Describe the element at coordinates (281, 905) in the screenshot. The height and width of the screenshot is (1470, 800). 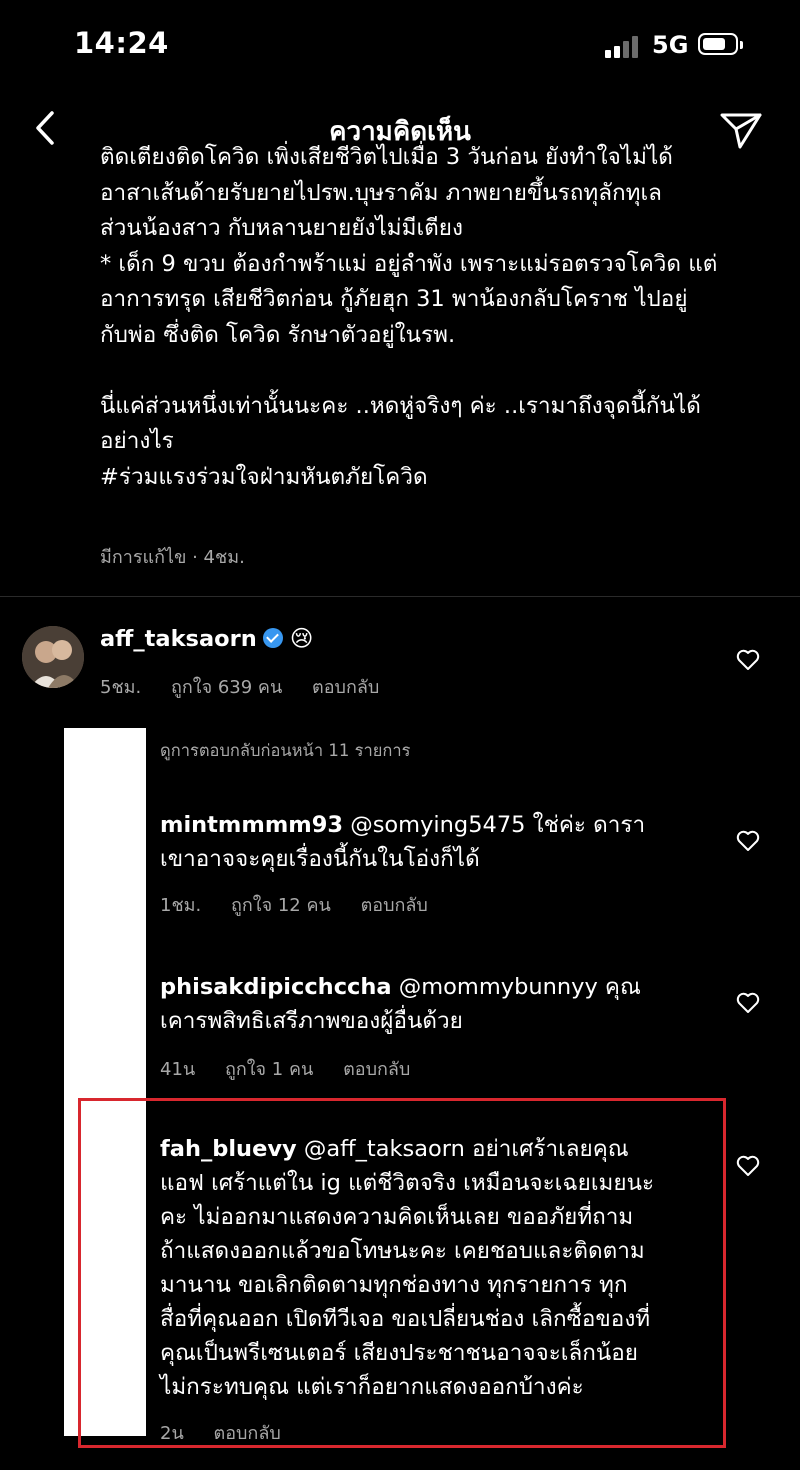
I see `reply-likes: ถูกใจ 12 คน` at that location.